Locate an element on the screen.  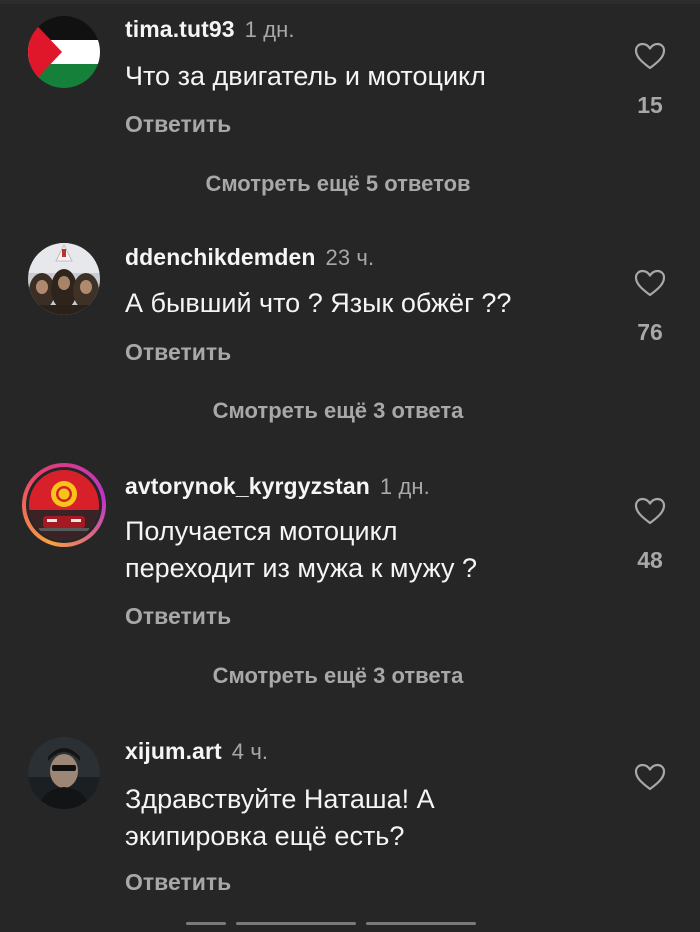
comment-text: А бывший что ? Язык обжёг ?? is located at coordinates (318, 303).